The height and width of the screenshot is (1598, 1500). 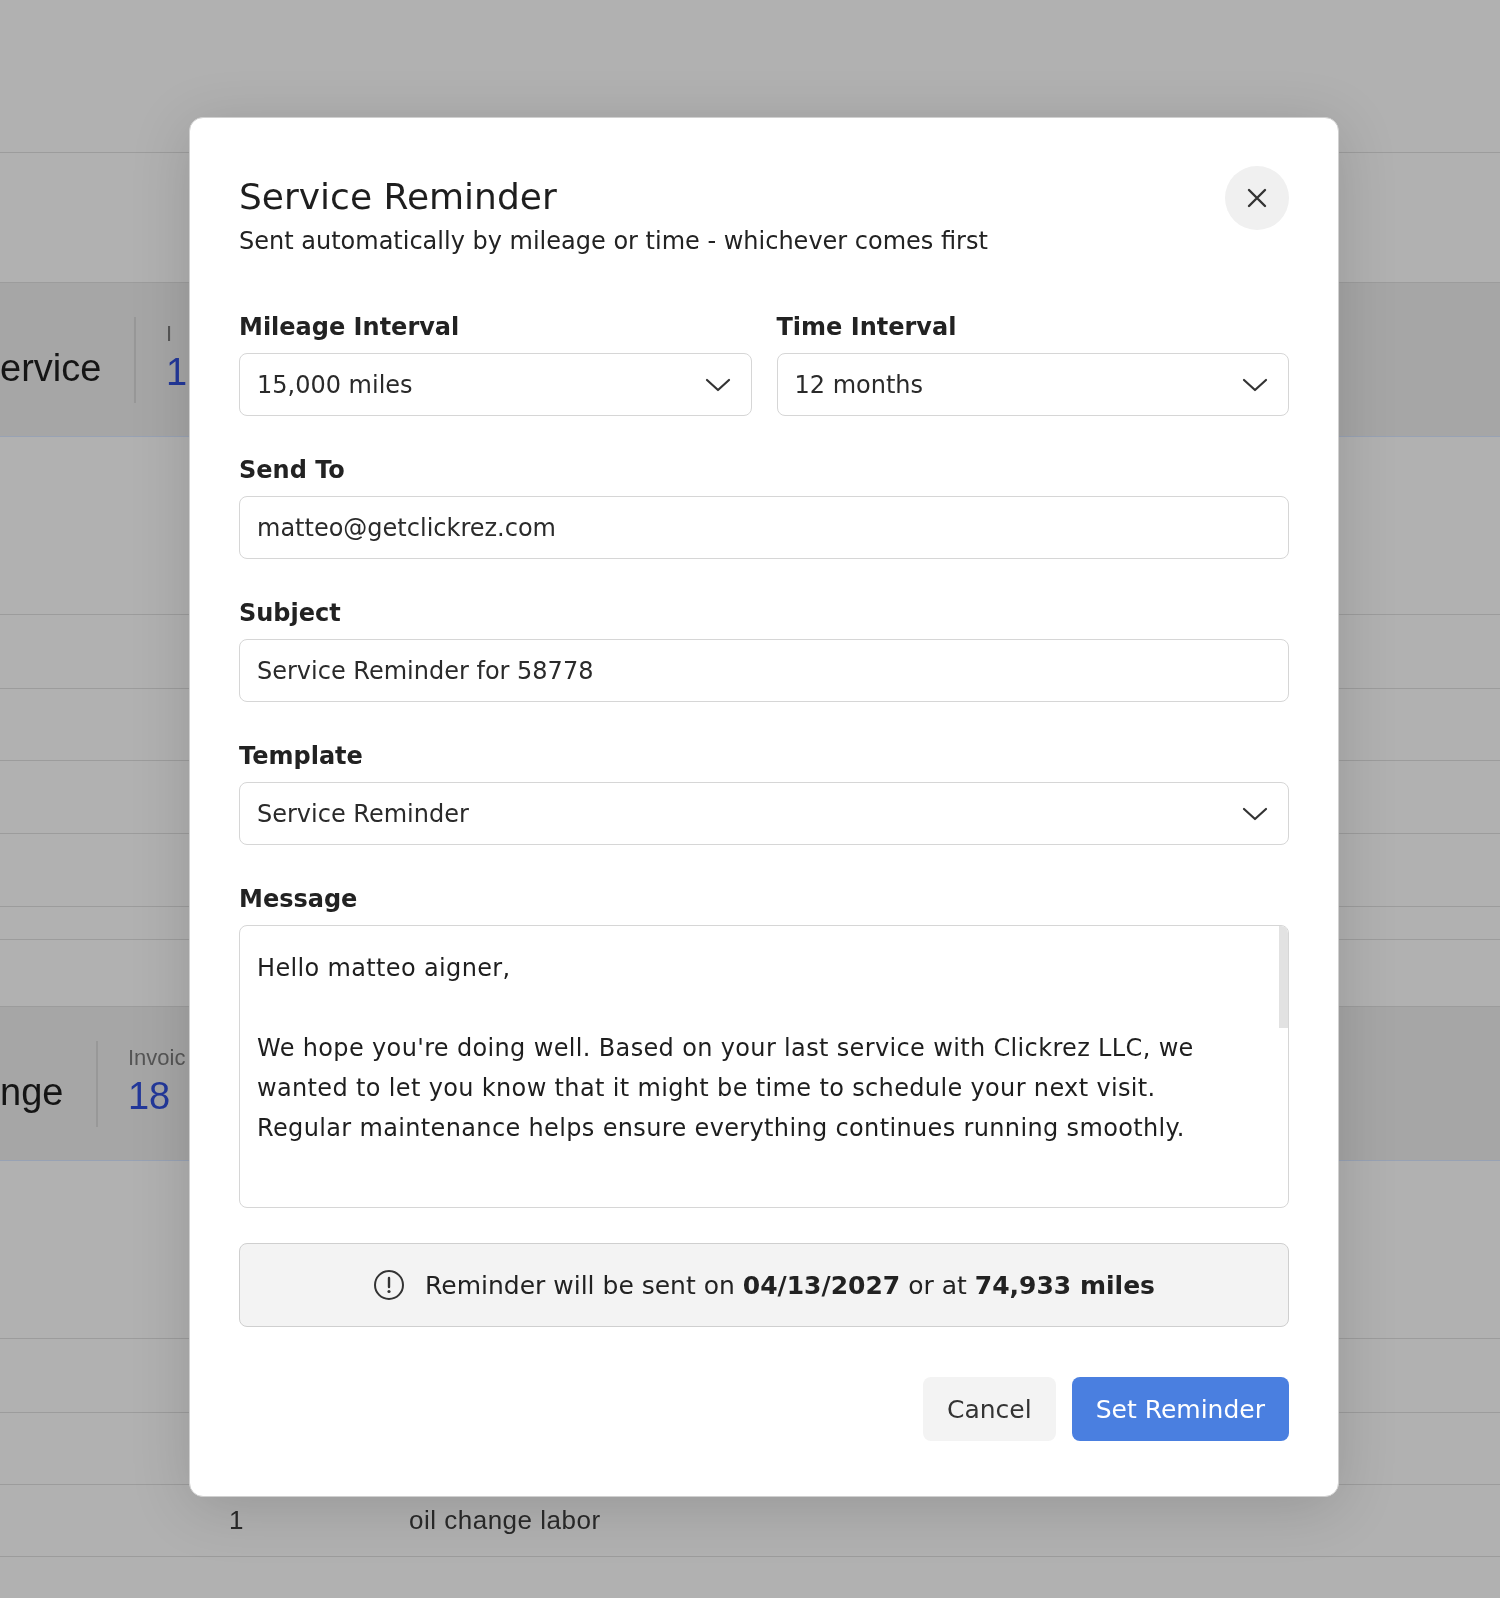 I want to click on cancel-button: Cancel, so click(x=989, y=1409).